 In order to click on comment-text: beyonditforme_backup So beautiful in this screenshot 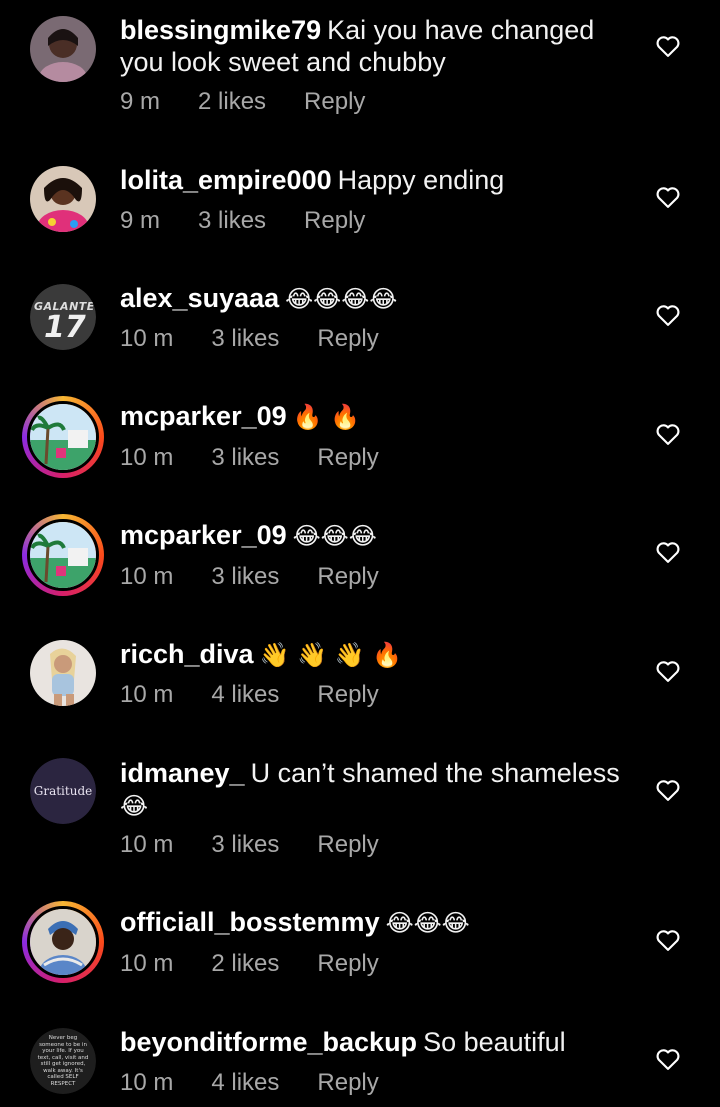, I will do `click(380, 1042)`.